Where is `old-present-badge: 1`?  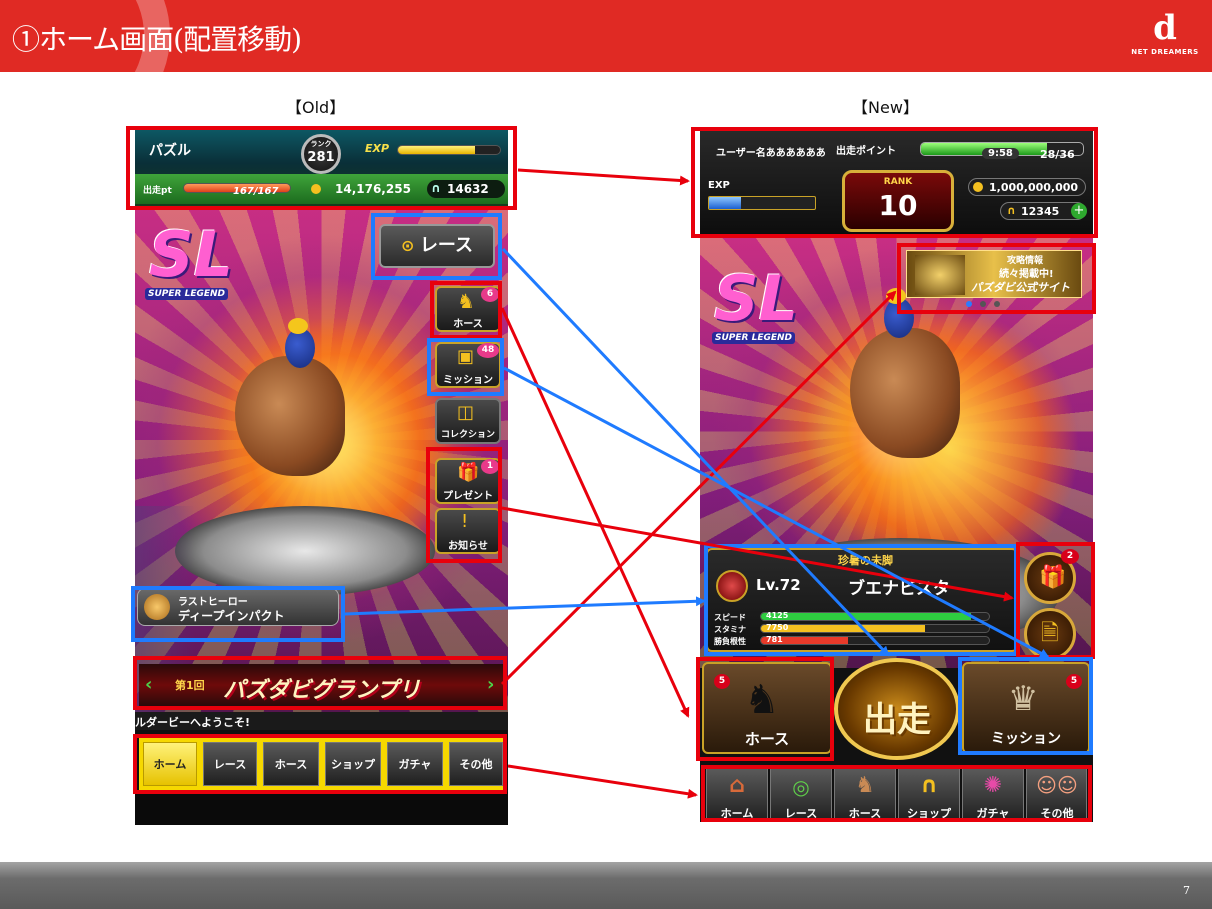
old-present-badge: 1 is located at coordinates (490, 466).